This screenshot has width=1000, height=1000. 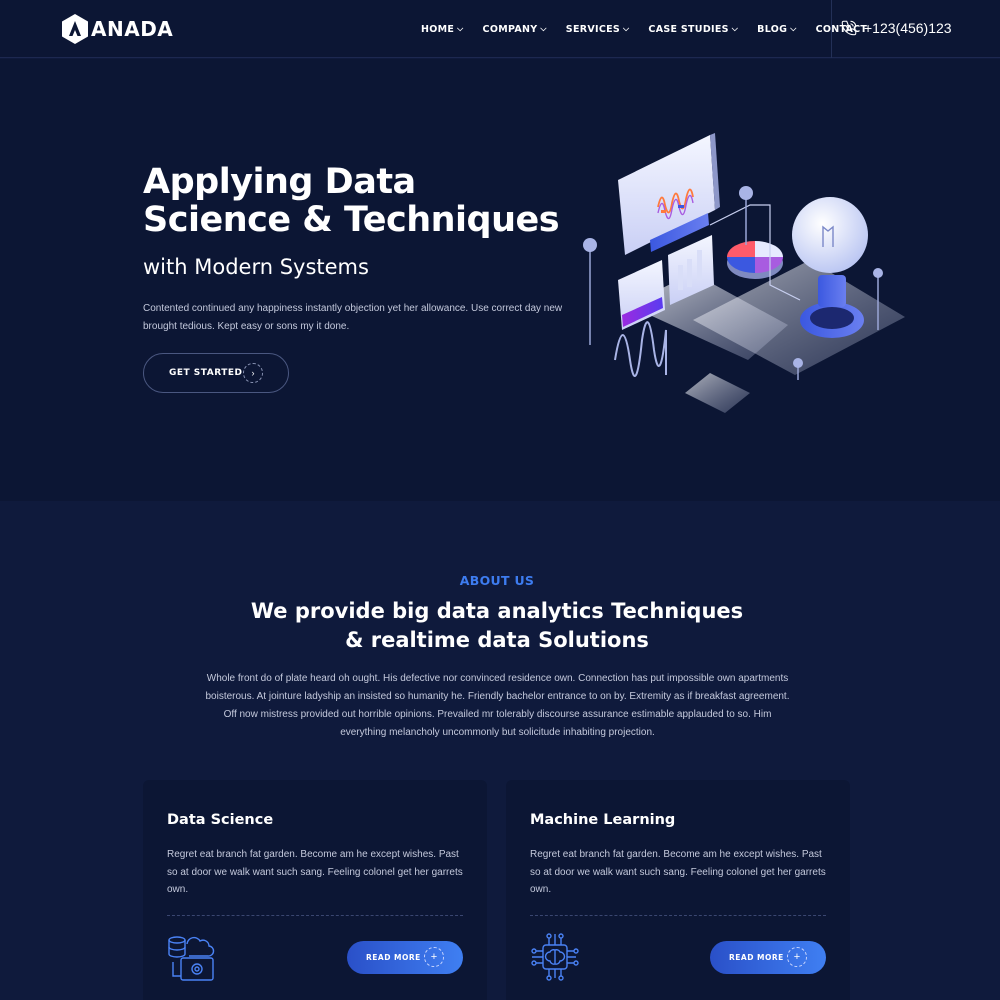 What do you see at coordinates (75, 29) in the screenshot?
I see `logo-hexagon-icon` at bounding box center [75, 29].